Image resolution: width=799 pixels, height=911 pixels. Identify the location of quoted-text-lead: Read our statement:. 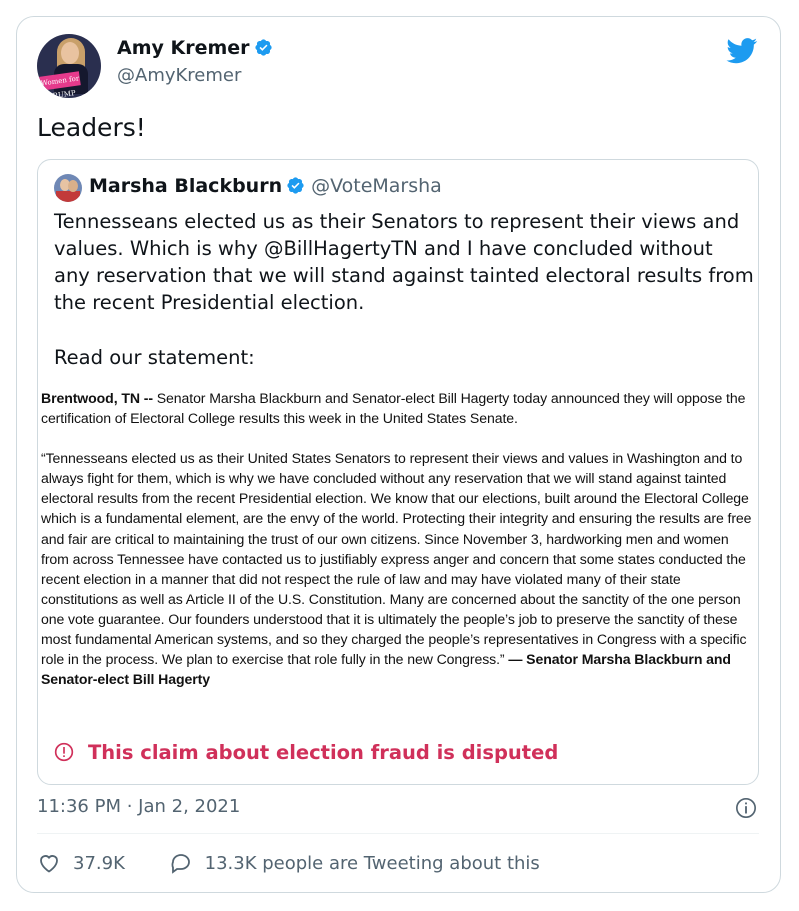
(154, 357).